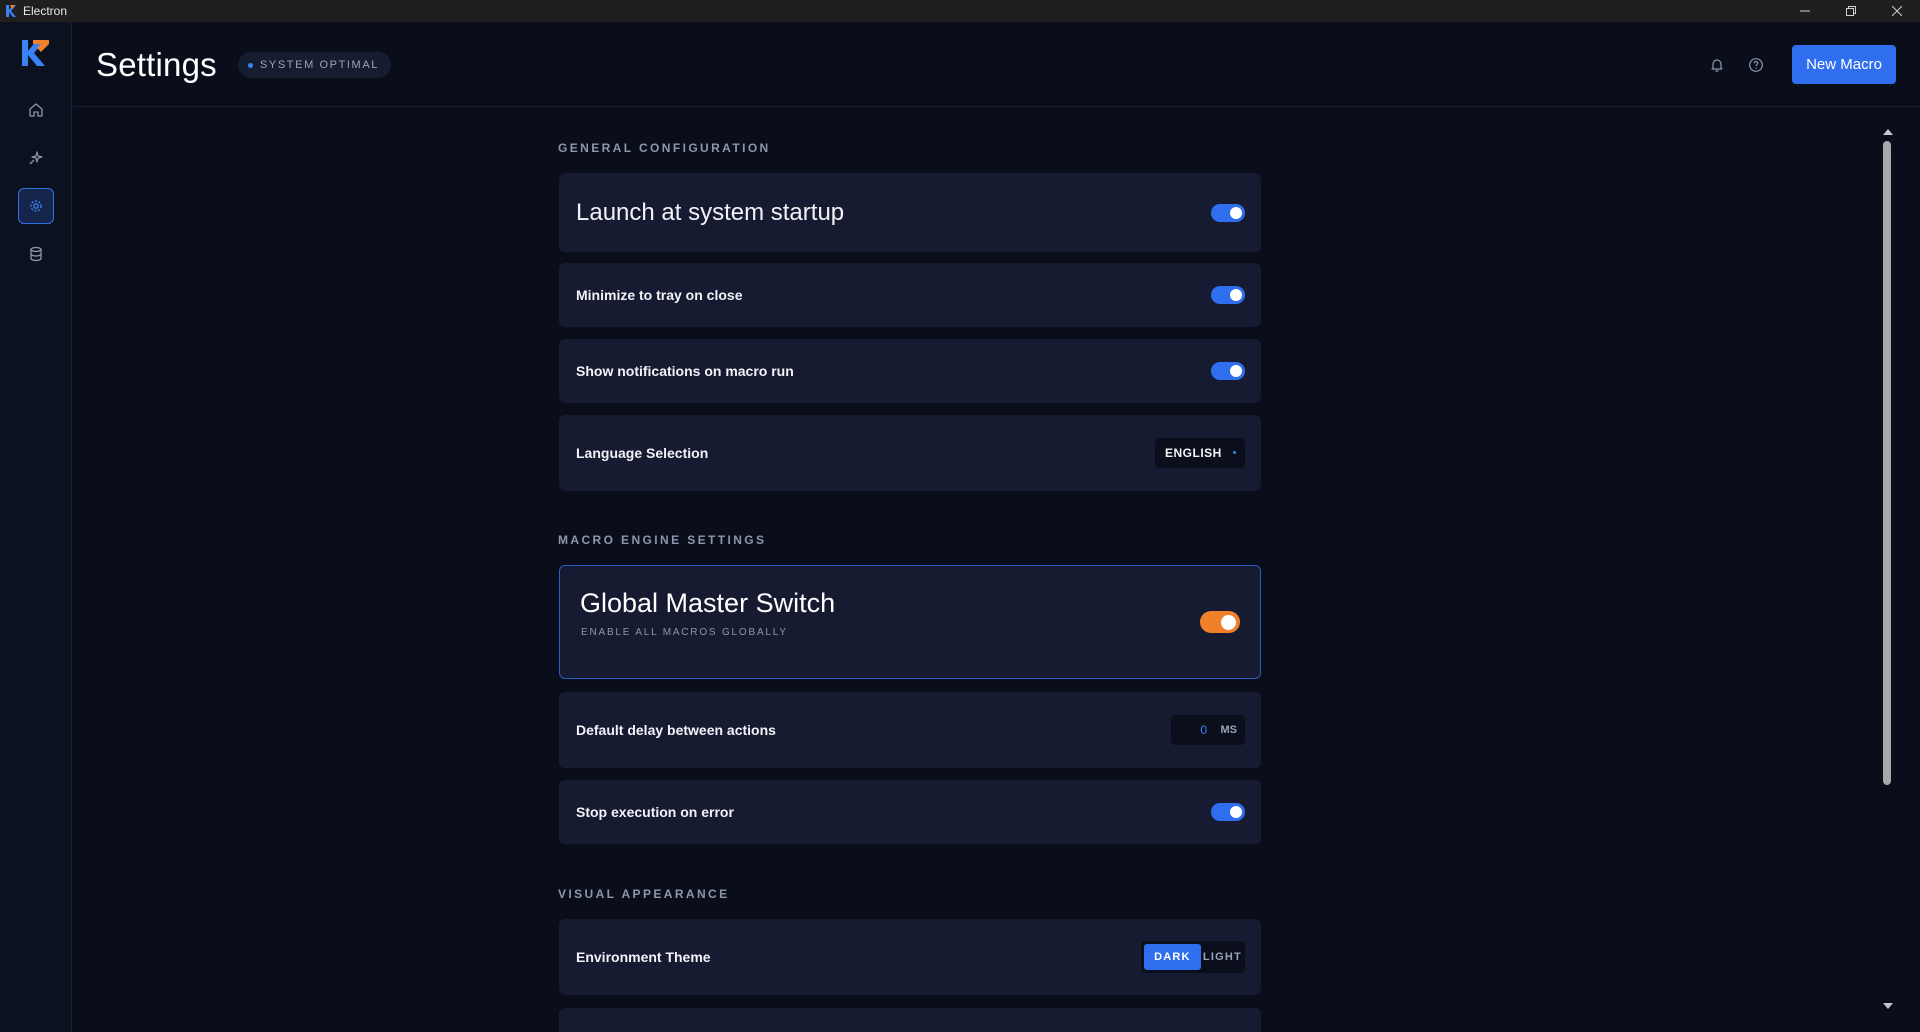 The image size is (1920, 1032). Describe the element at coordinates (708, 603) in the screenshot. I see `master-switch-title: Global Master Switch` at that location.